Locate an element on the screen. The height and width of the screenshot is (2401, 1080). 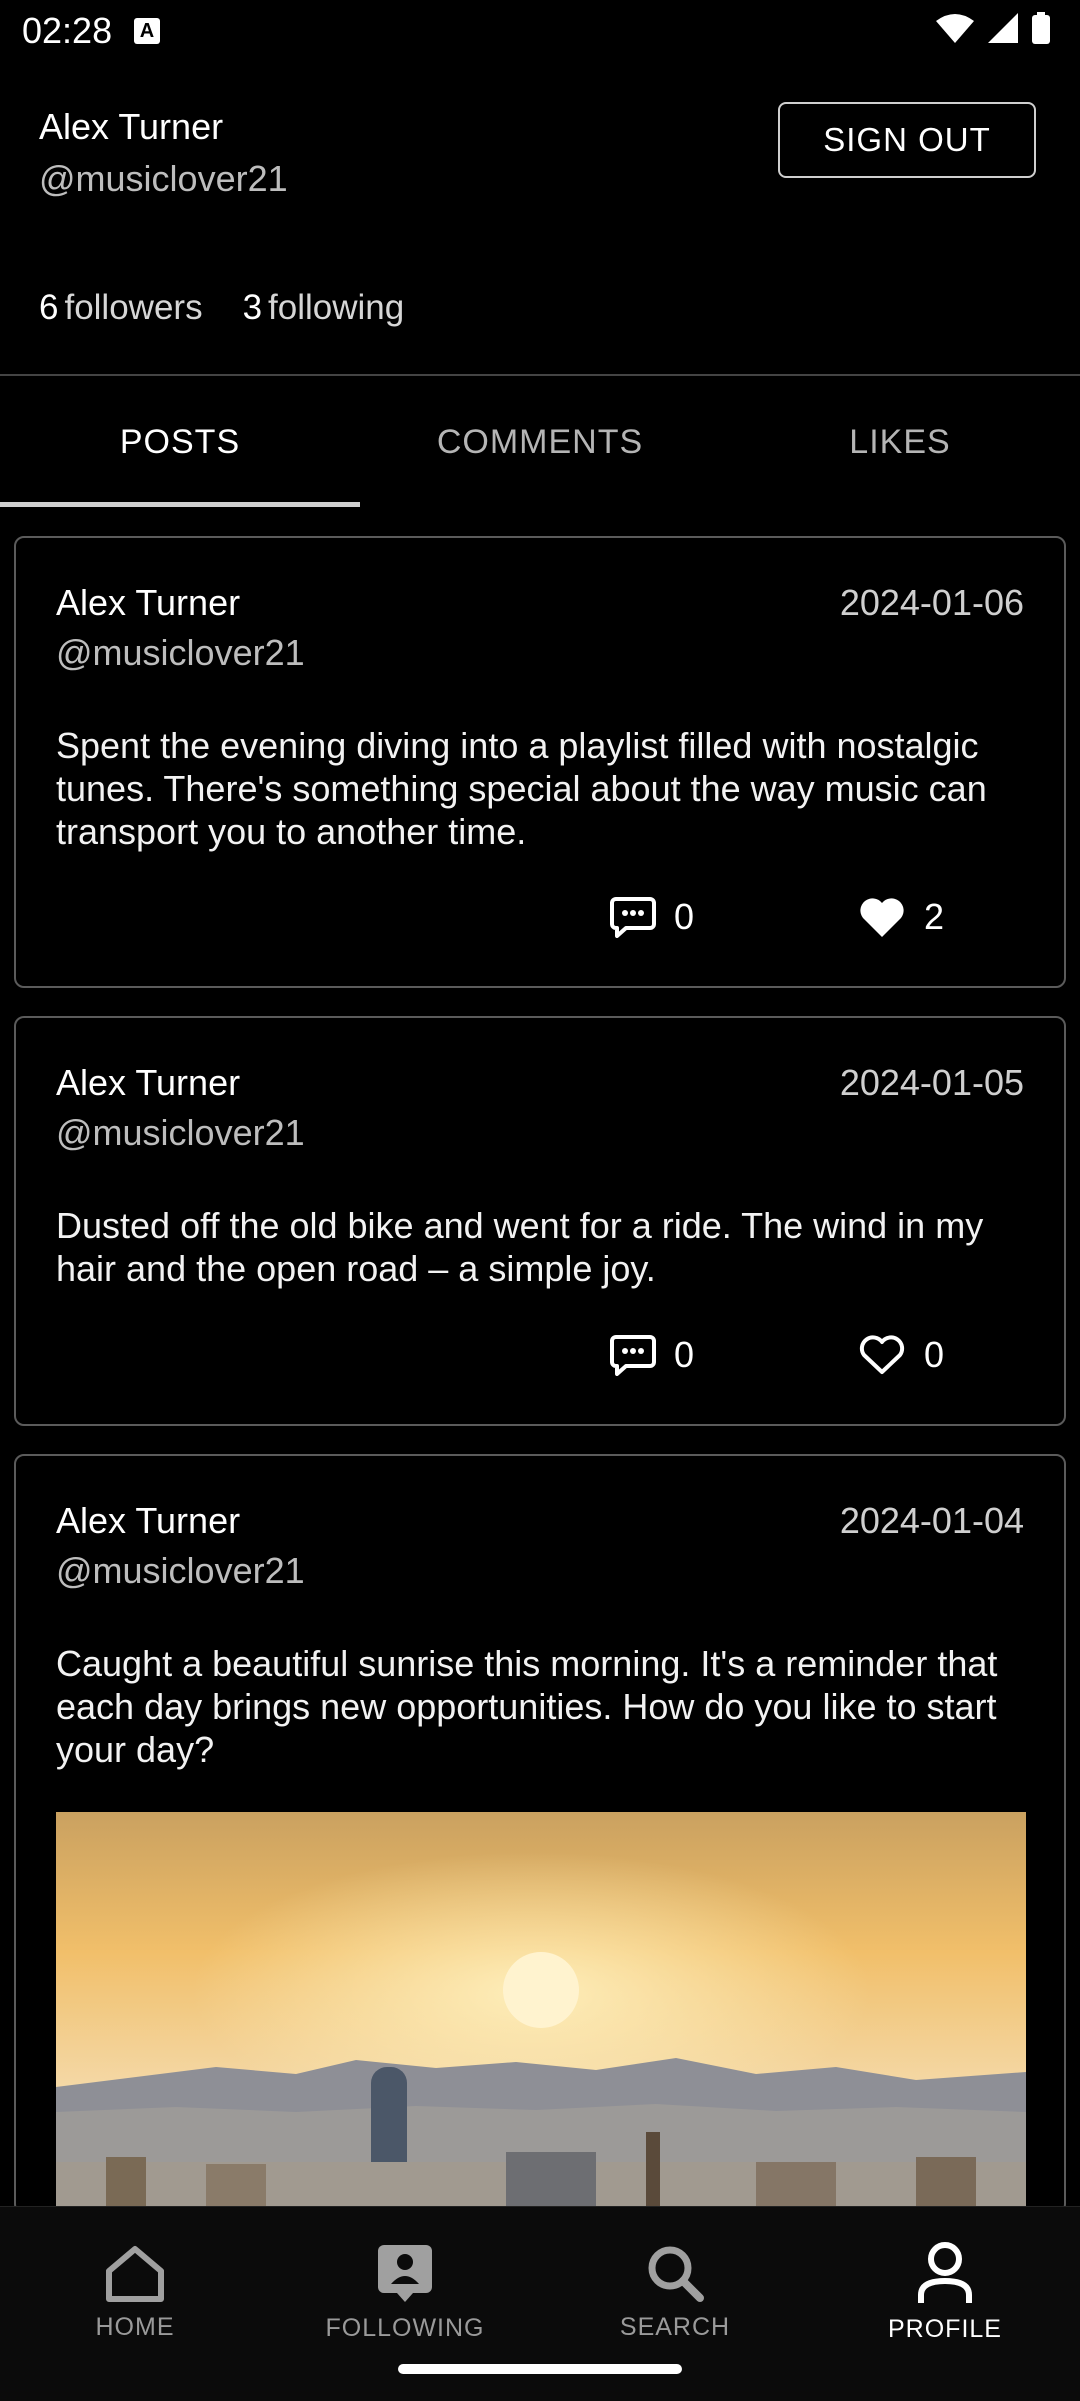
tab-comments: COMMENTS is located at coordinates (540, 442).